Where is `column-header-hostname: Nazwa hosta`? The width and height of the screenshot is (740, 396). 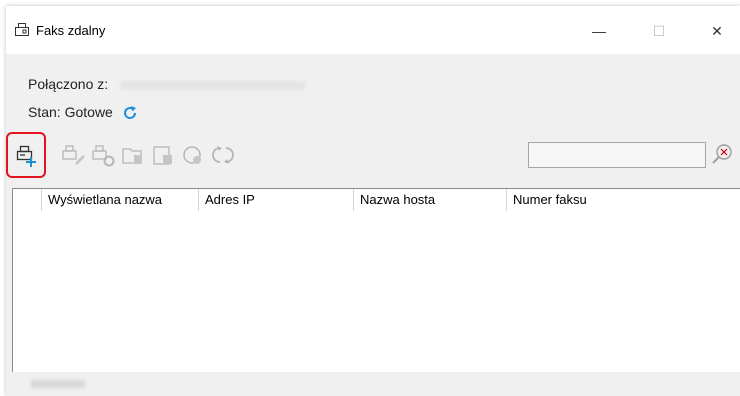 column-header-hostname: Nazwa hosta is located at coordinates (430, 200).